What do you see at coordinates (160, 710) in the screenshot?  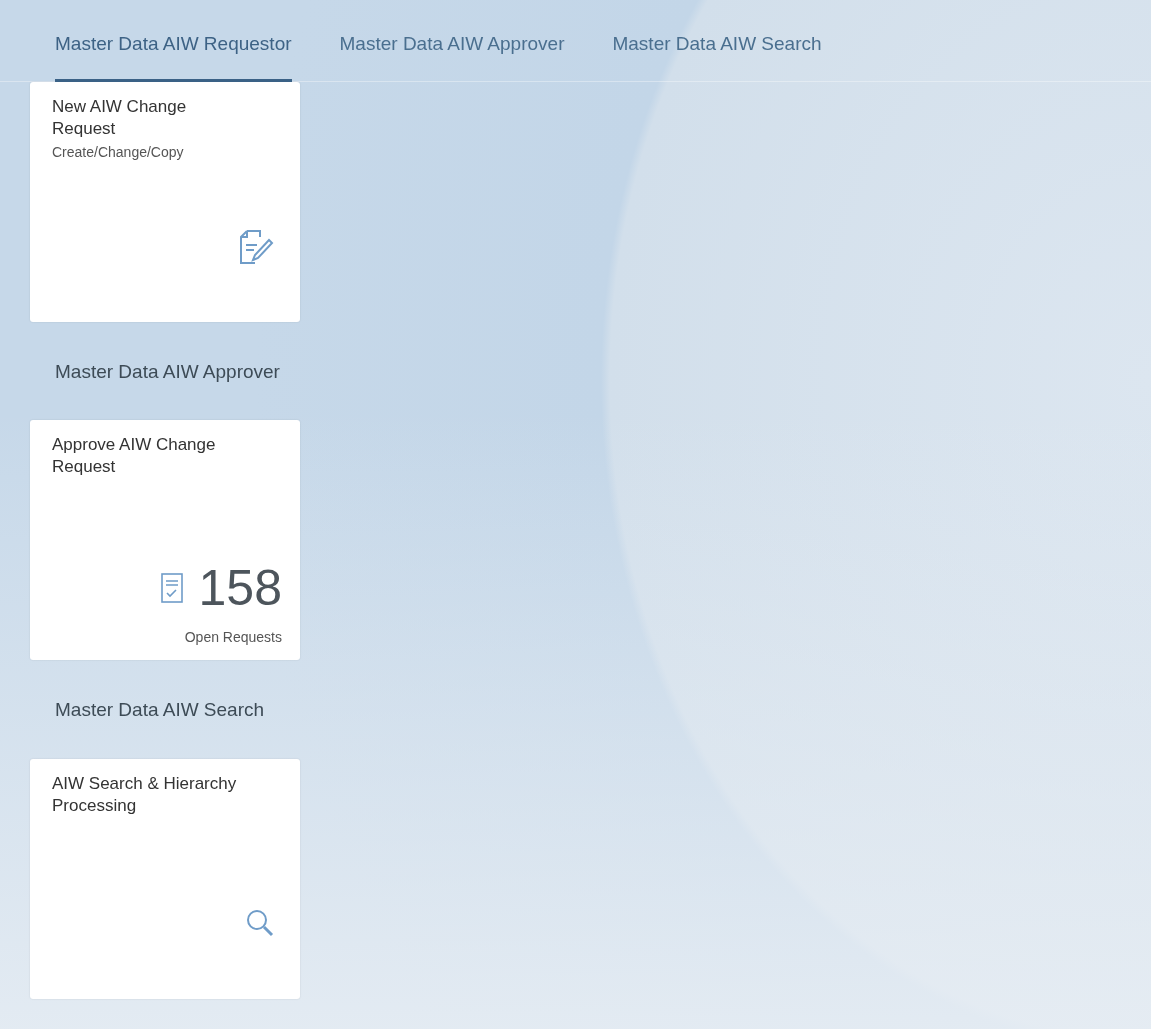 I see `group-title: Master Data AIW Search` at bounding box center [160, 710].